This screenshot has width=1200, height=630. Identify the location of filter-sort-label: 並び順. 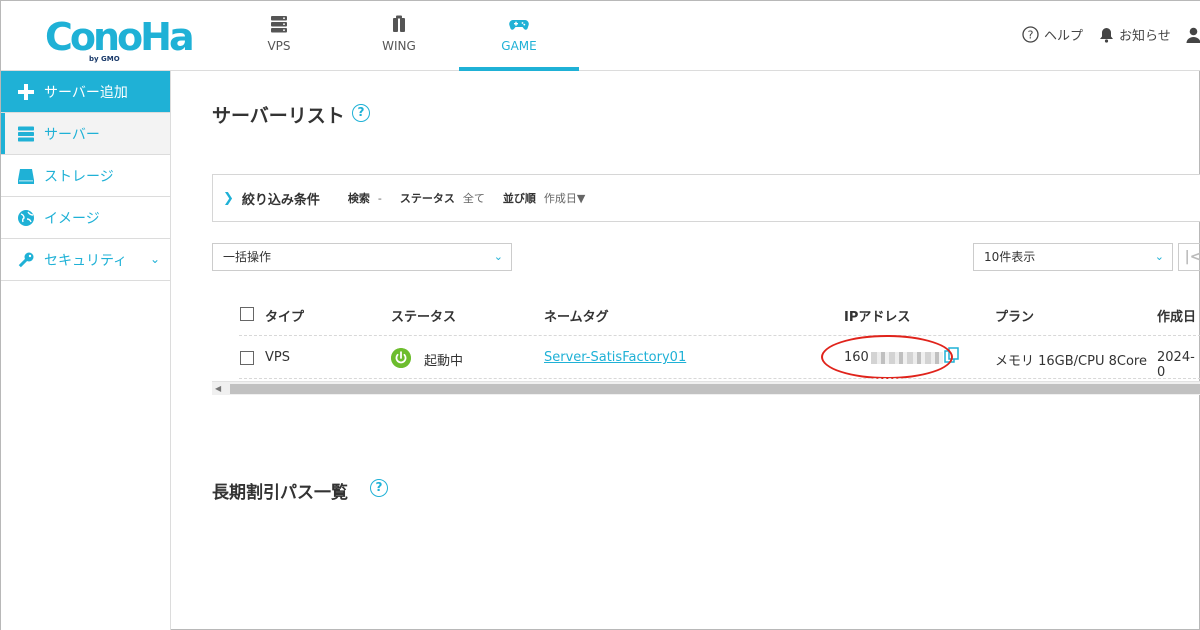
(519, 198).